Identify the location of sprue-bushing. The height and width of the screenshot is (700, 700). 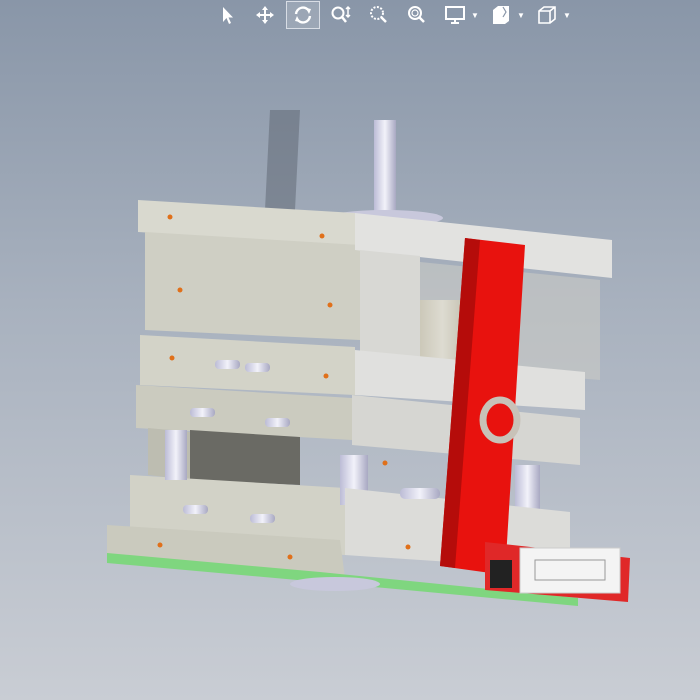
(385, 170).